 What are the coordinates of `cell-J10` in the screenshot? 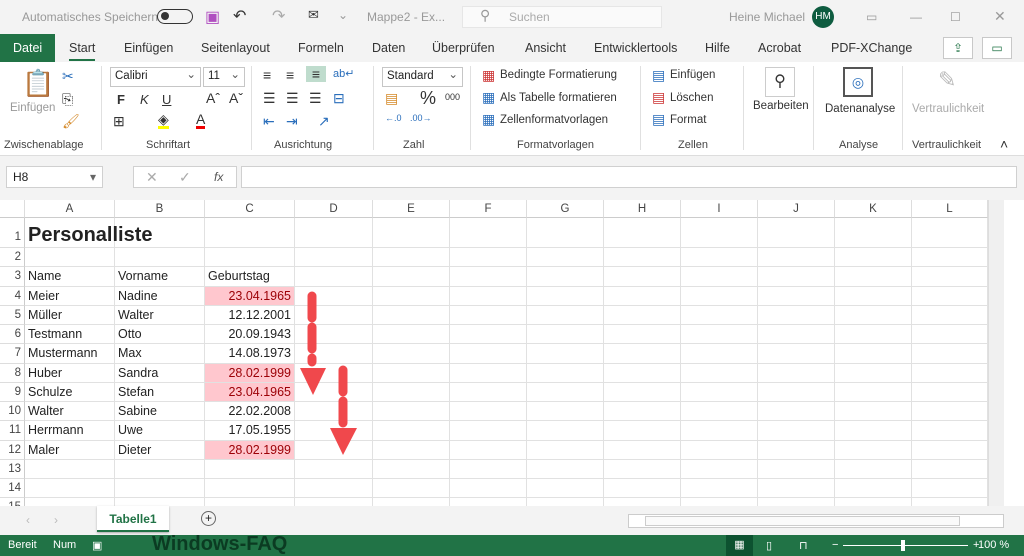 It's located at (796, 412).